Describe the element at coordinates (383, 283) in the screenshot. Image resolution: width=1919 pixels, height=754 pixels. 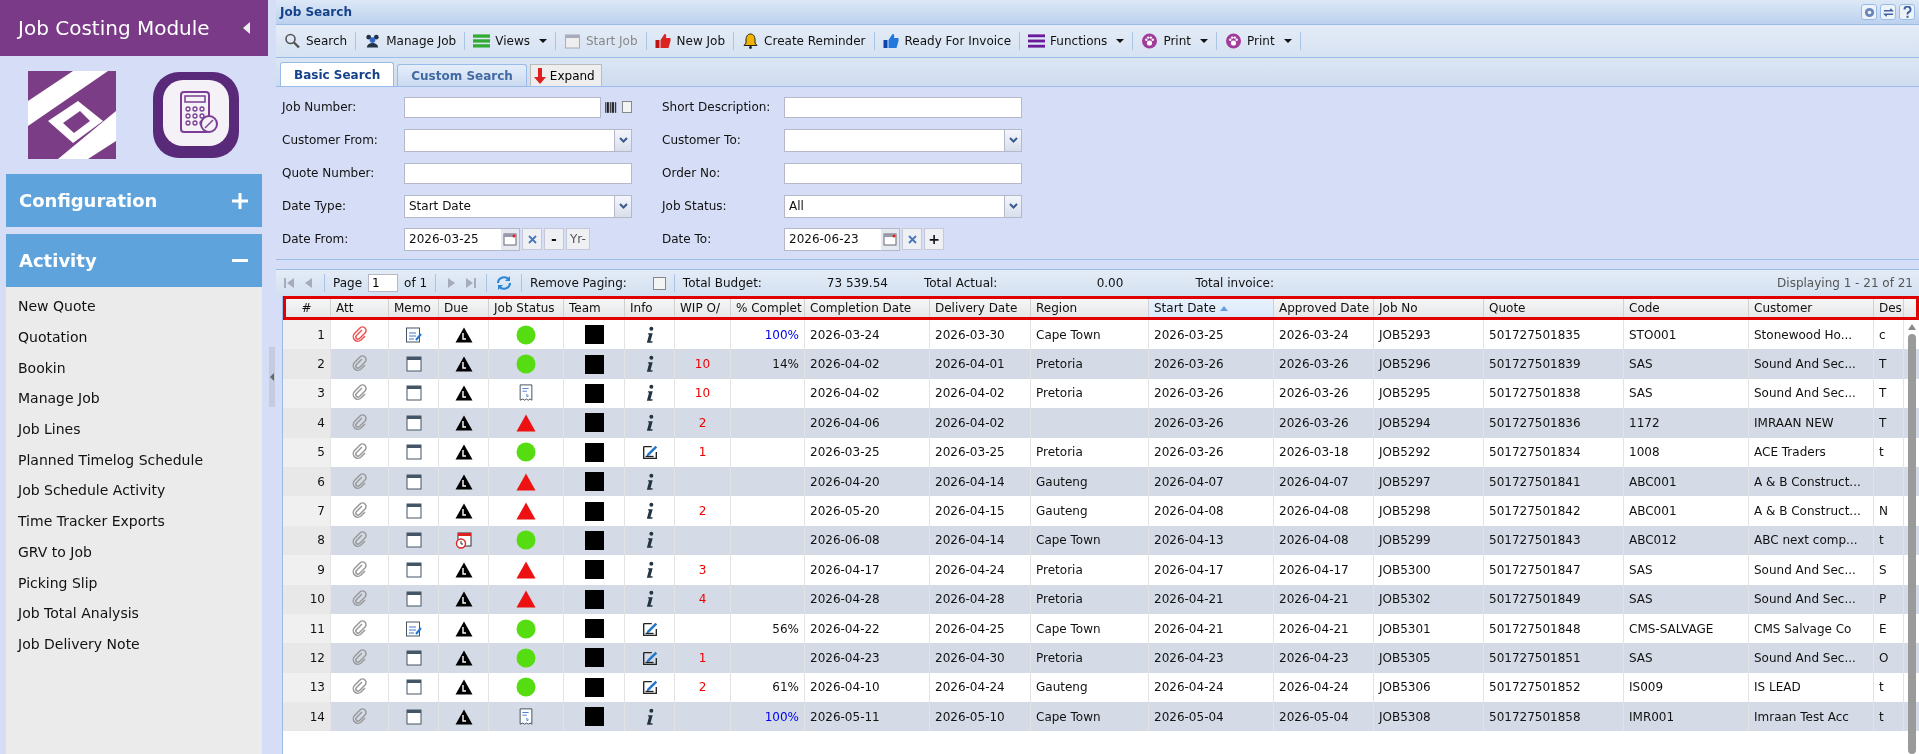
I see `page-field: 1` at that location.